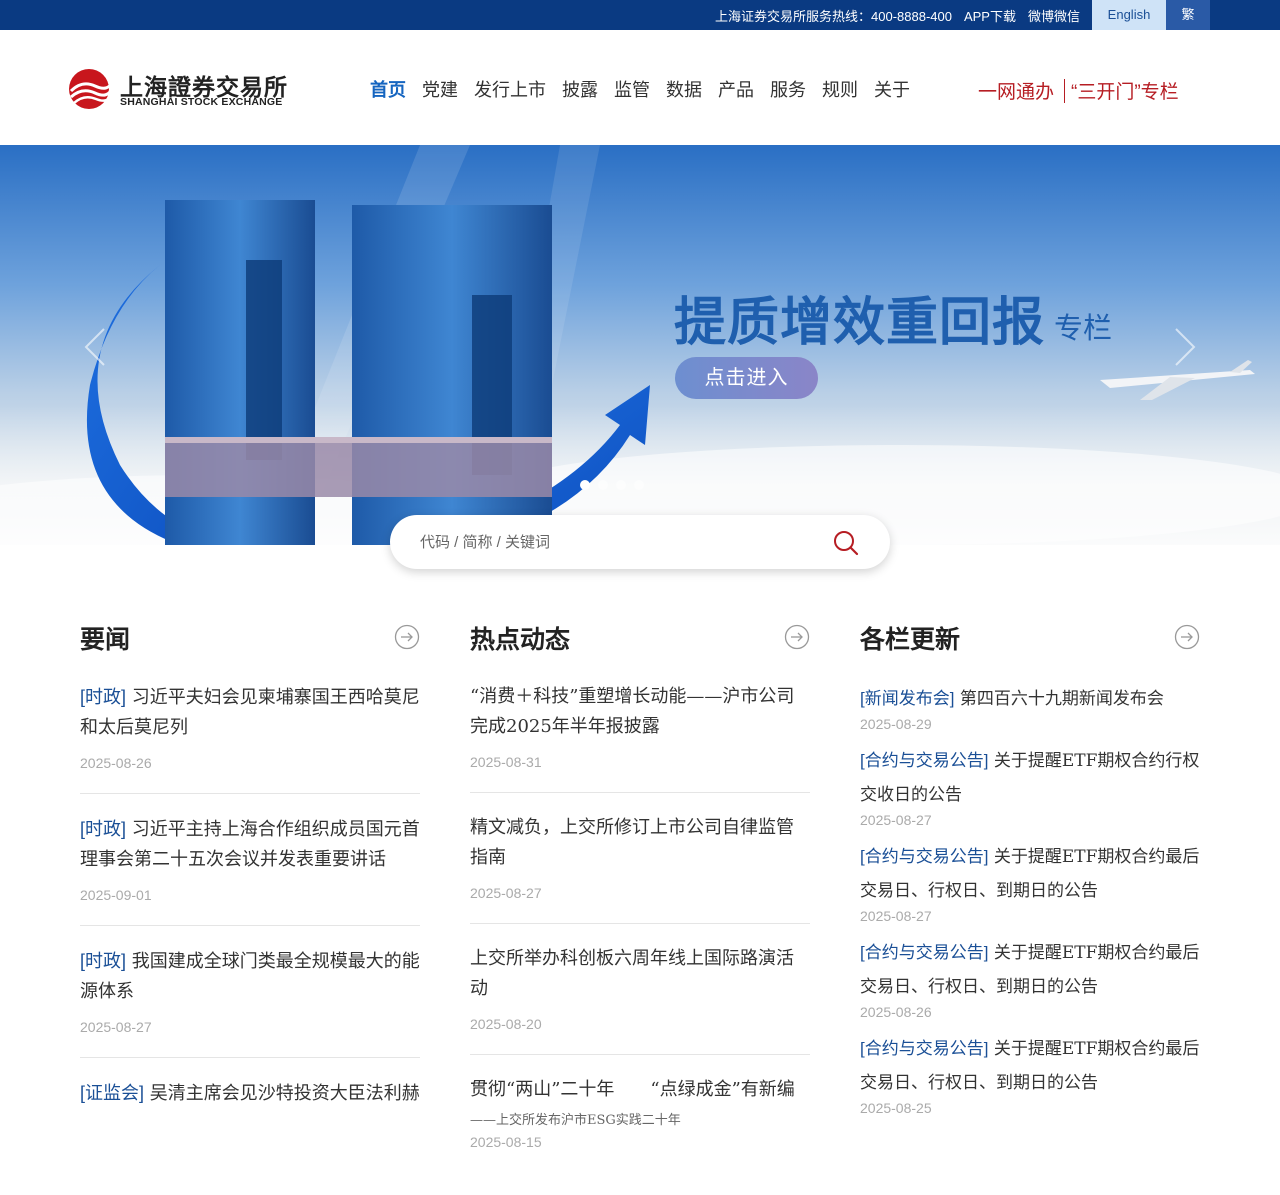 The height and width of the screenshot is (1195, 1280). What do you see at coordinates (506, 1024) in the screenshot?
I see `hot-news-date: 2025-08-20` at bounding box center [506, 1024].